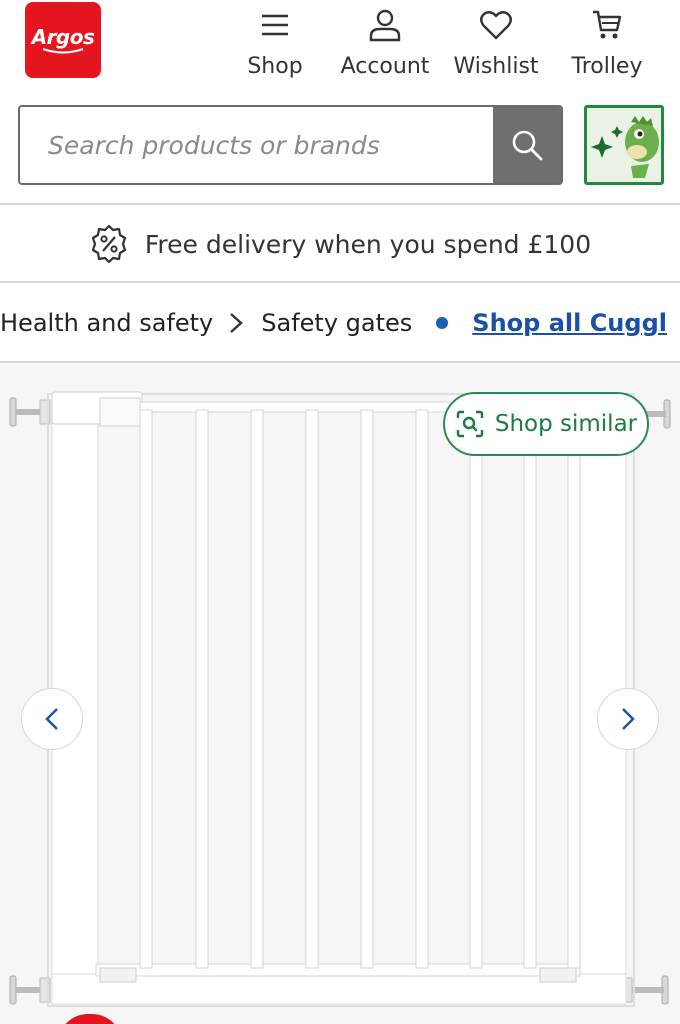 This screenshot has height=1024, width=680. What do you see at coordinates (566, 424) in the screenshot?
I see `shop-similar-label: Shop similar` at bounding box center [566, 424].